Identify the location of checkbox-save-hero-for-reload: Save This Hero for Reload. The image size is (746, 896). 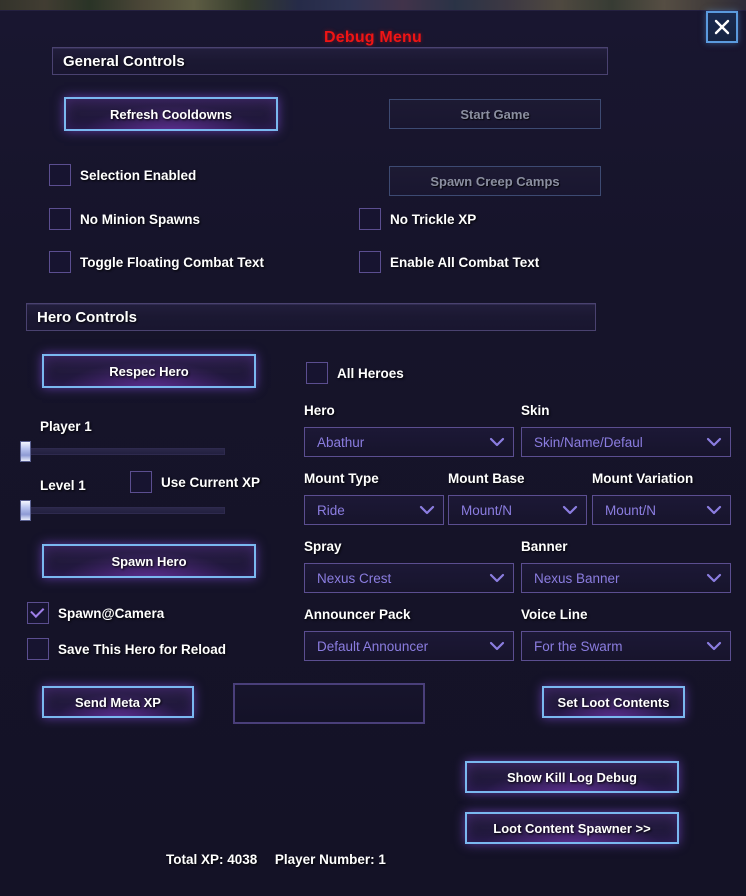
(126, 649).